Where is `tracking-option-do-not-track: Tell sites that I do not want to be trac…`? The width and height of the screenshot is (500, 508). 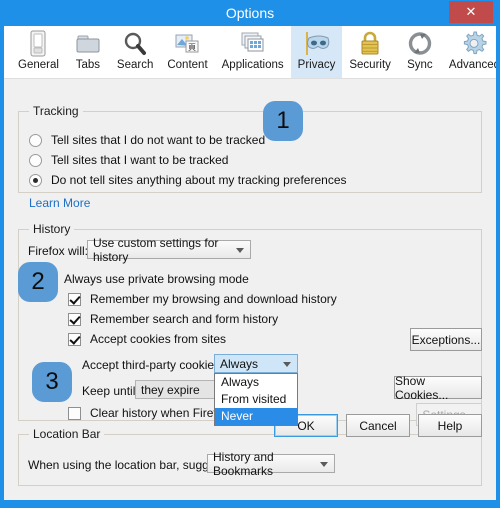
tracking-option-do-not-track: Tell sites that I do not want to be trac… is located at coordinates (147, 140).